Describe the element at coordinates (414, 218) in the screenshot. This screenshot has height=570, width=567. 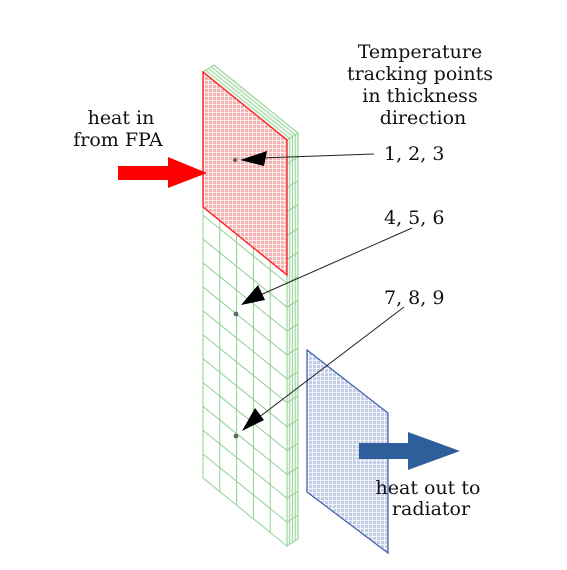
I see `points-4-5-6-label: 4, 5, 6` at that location.